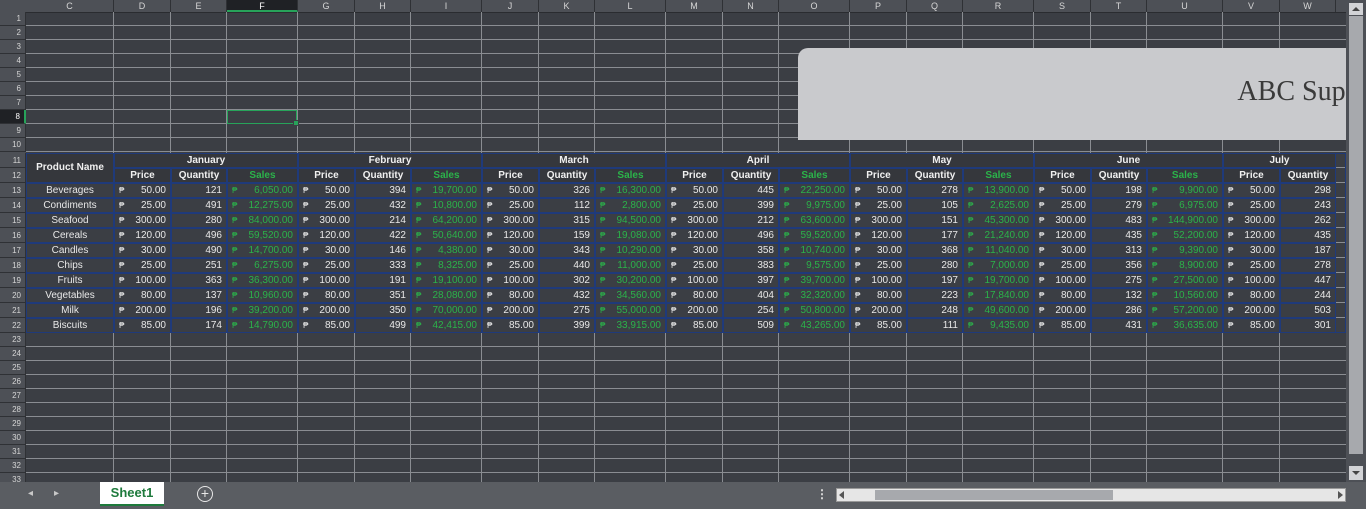 Image resolution: width=1366 pixels, height=509 pixels. What do you see at coordinates (567, 250) in the screenshot?
I see `quantity-cell: 343` at bounding box center [567, 250].